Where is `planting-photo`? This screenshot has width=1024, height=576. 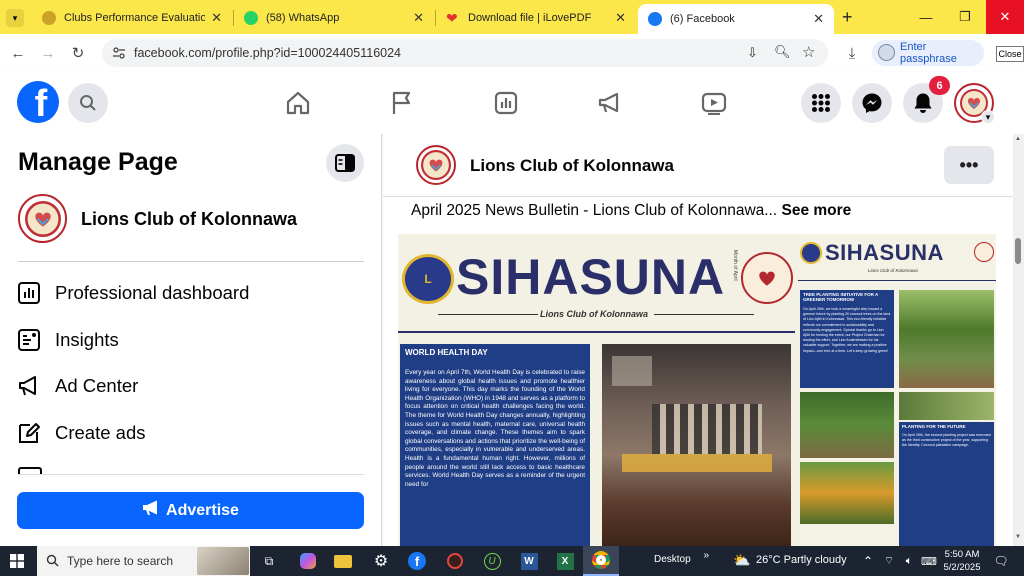
planting-photo is located at coordinates (946, 339).